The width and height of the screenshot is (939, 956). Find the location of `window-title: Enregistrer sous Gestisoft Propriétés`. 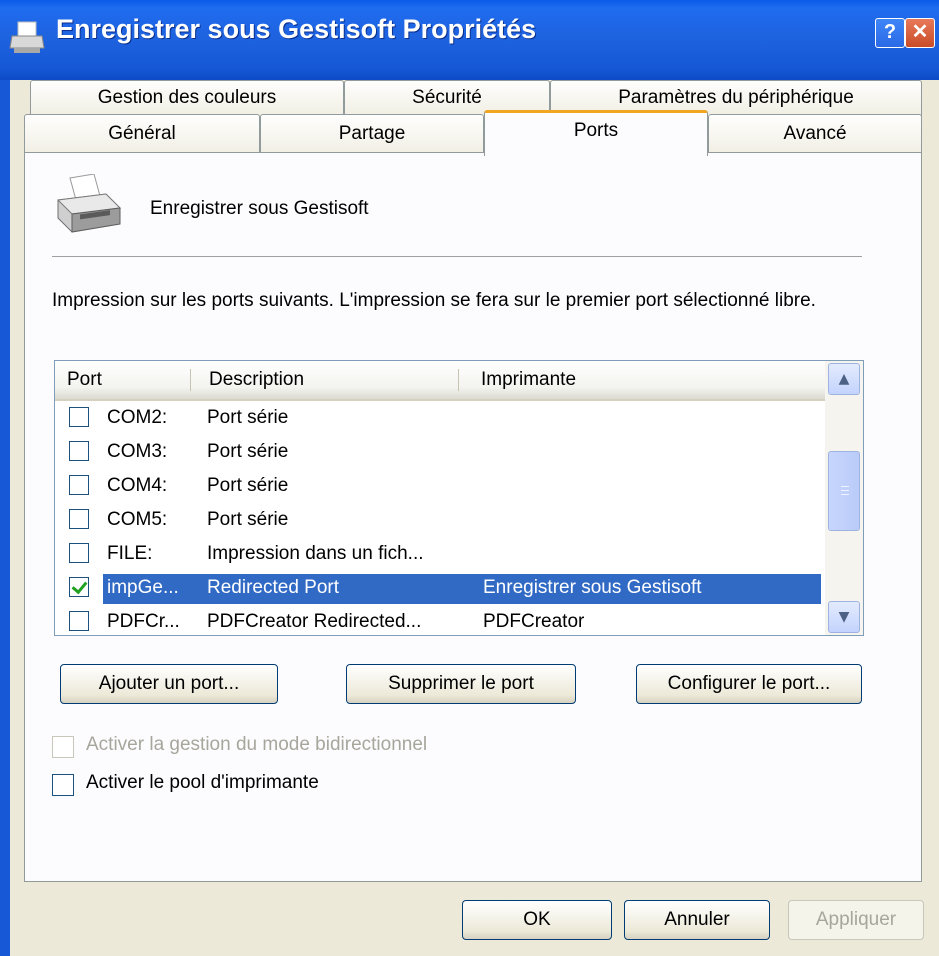

window-title: Enregistrer sous Gestisoft Propriétés is located at coordinates (296, 29).